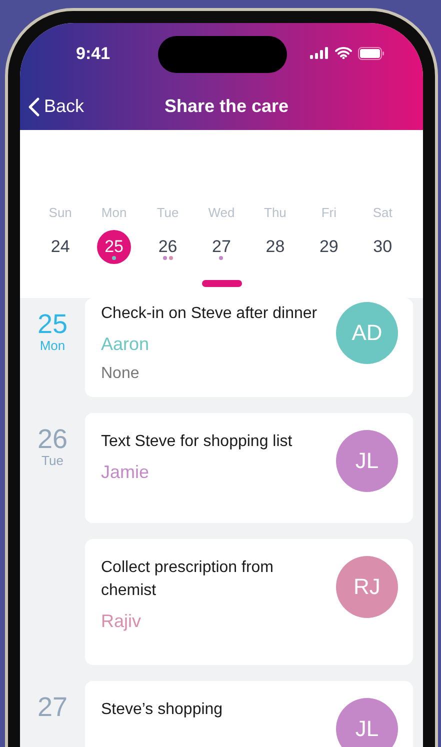 Image resolution: width=441 pixels, height=747 pixels. What do you see at coordinates (367, 587) in the screenshot?
I see `avatar: RJ` at bounding box center [367, 587].